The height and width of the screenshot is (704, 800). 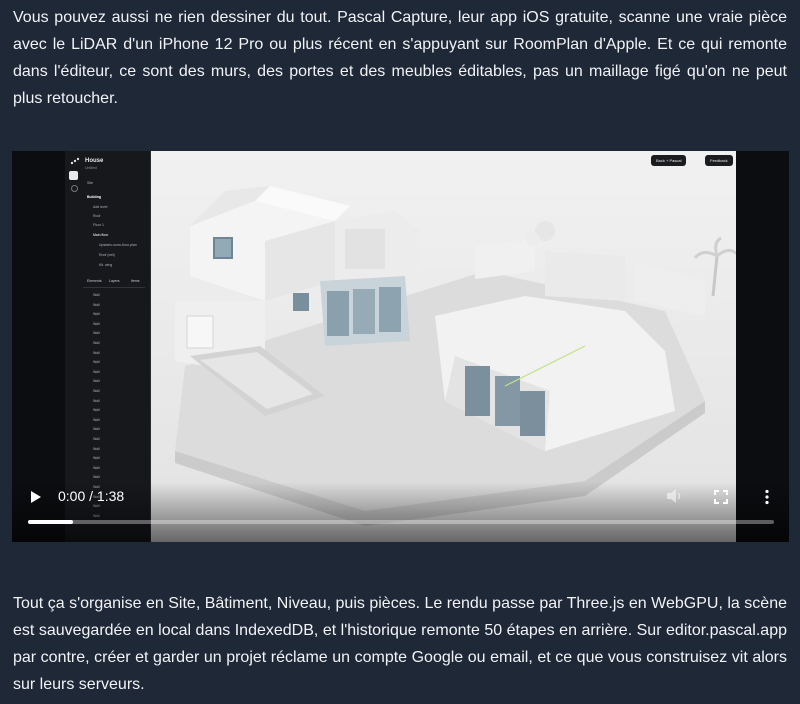 What do you see at coordinates (675, 496) in the screenshot?
I see `volume-icon` at bounding box center [675, 496].